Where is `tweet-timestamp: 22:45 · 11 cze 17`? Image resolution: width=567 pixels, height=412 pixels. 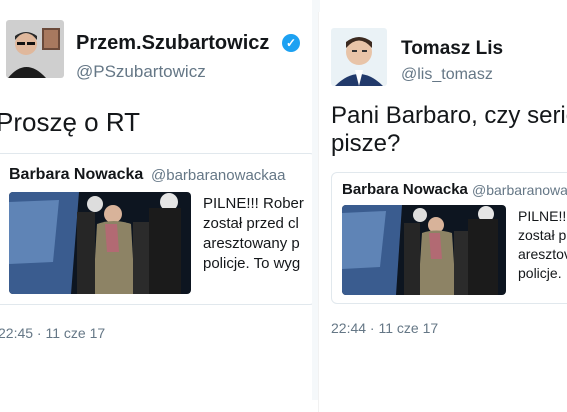 tweet-timestamp: 22:45 · 11 cze 17 is located at coordinates (52, 333).